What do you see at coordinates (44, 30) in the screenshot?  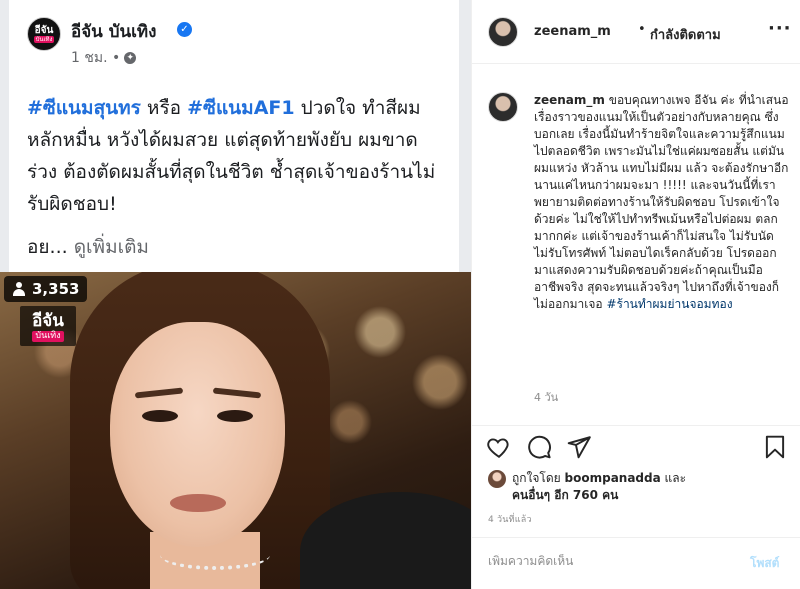 I see `avatar-text: อีจัน` at bounding box center [44, 30].